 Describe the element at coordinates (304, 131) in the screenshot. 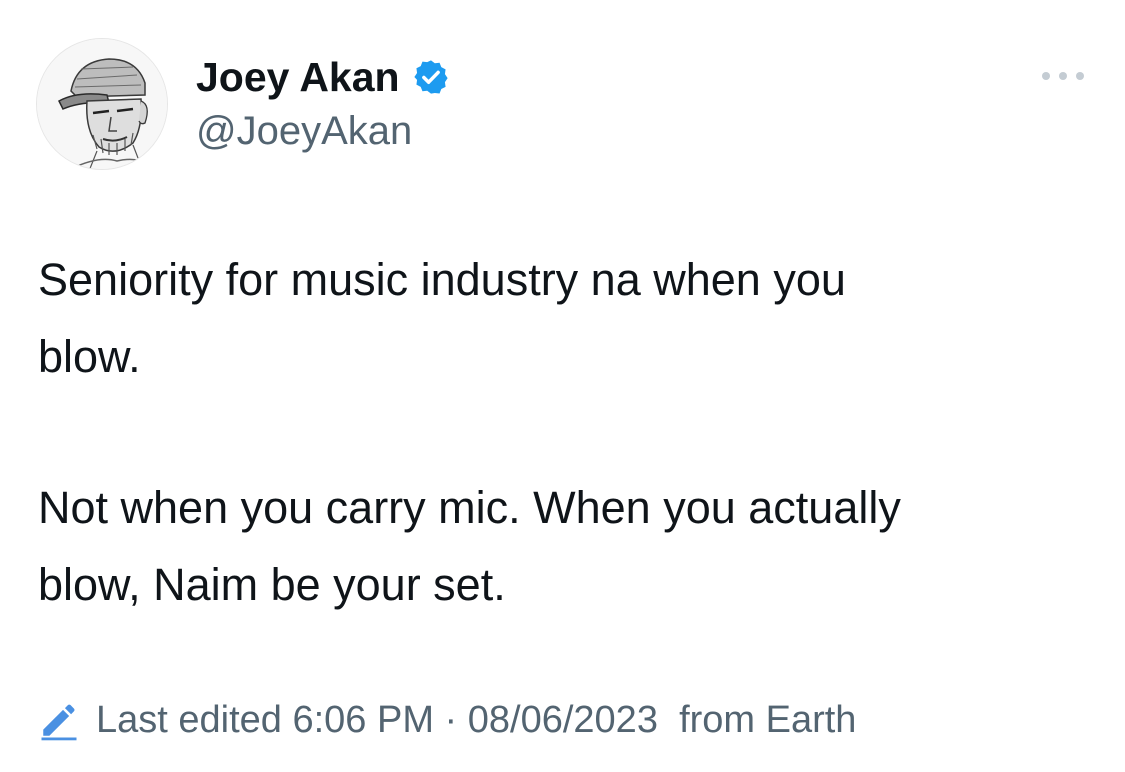

I see `author-handle: @JoeyAkan` at that location.